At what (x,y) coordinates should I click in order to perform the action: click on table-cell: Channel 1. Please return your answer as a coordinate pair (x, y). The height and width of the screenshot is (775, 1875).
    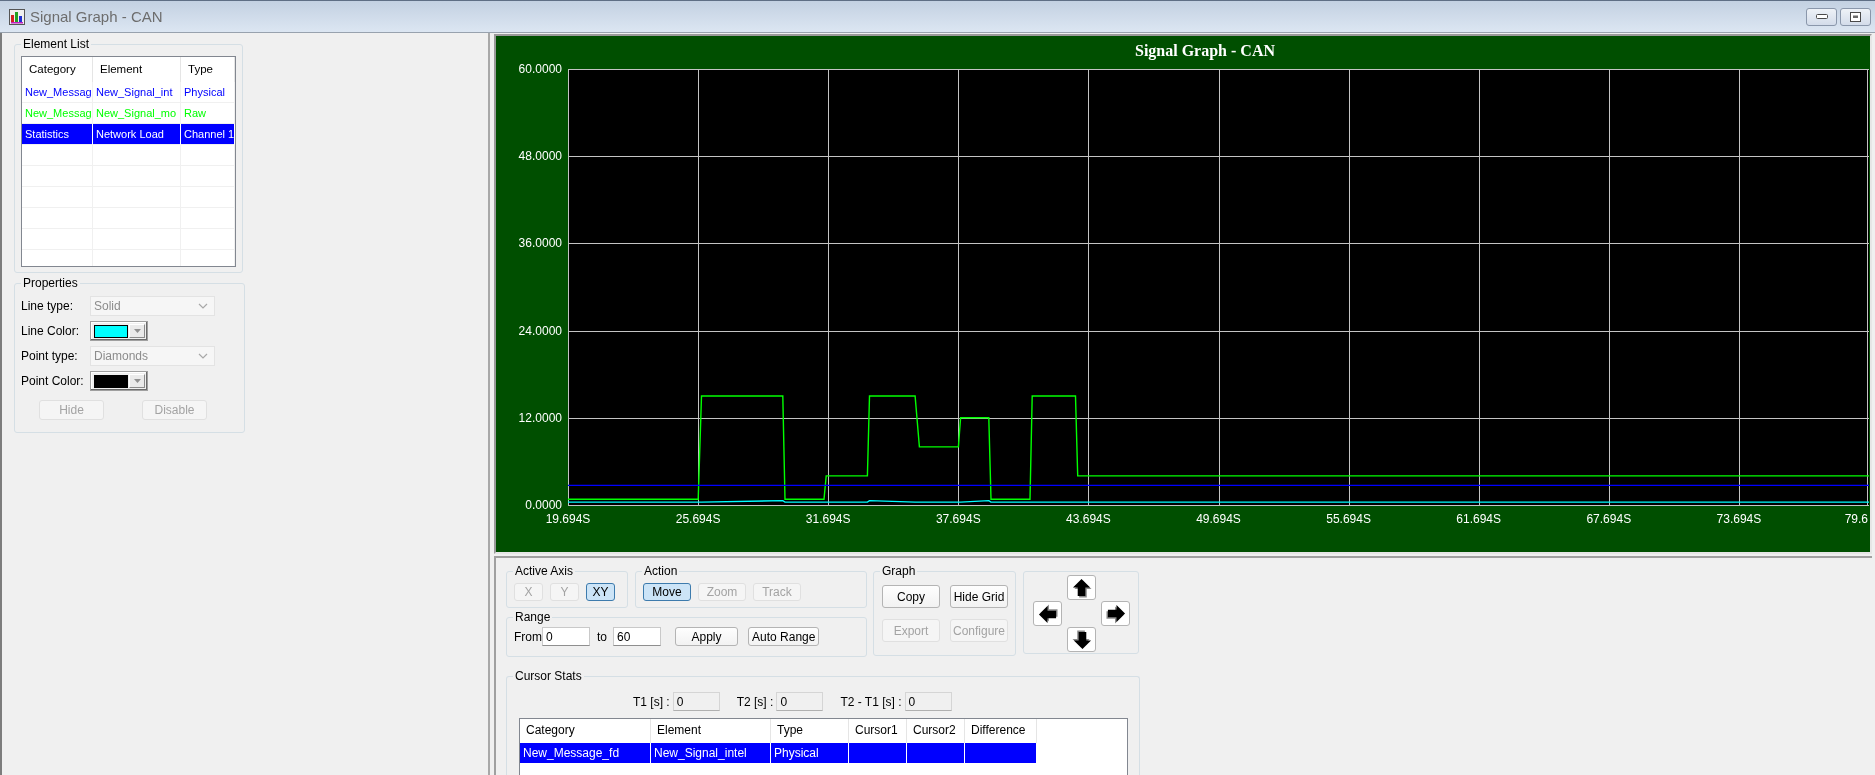
    Looking at the image, I should click on (208, 134).